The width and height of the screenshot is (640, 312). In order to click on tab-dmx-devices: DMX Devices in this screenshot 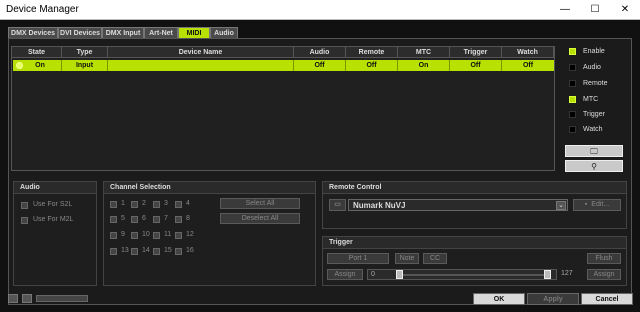, I will do `click(33, 32)`.